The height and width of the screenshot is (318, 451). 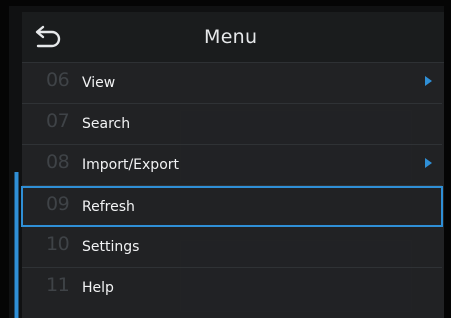 I want to click on menu-item-import-export: 08 Import/Export, so click(x=232, y=165).